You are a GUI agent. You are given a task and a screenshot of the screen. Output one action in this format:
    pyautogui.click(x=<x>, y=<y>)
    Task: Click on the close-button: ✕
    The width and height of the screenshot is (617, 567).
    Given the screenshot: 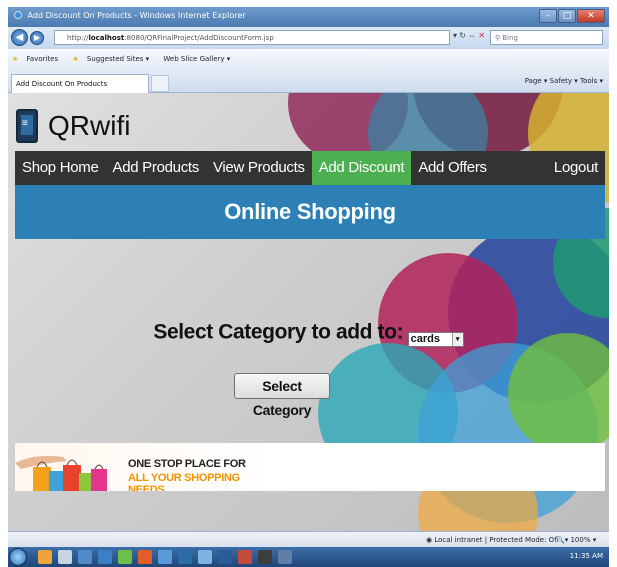 What is the action you would take?
    pyautogui.click(x=591, y=16)
    